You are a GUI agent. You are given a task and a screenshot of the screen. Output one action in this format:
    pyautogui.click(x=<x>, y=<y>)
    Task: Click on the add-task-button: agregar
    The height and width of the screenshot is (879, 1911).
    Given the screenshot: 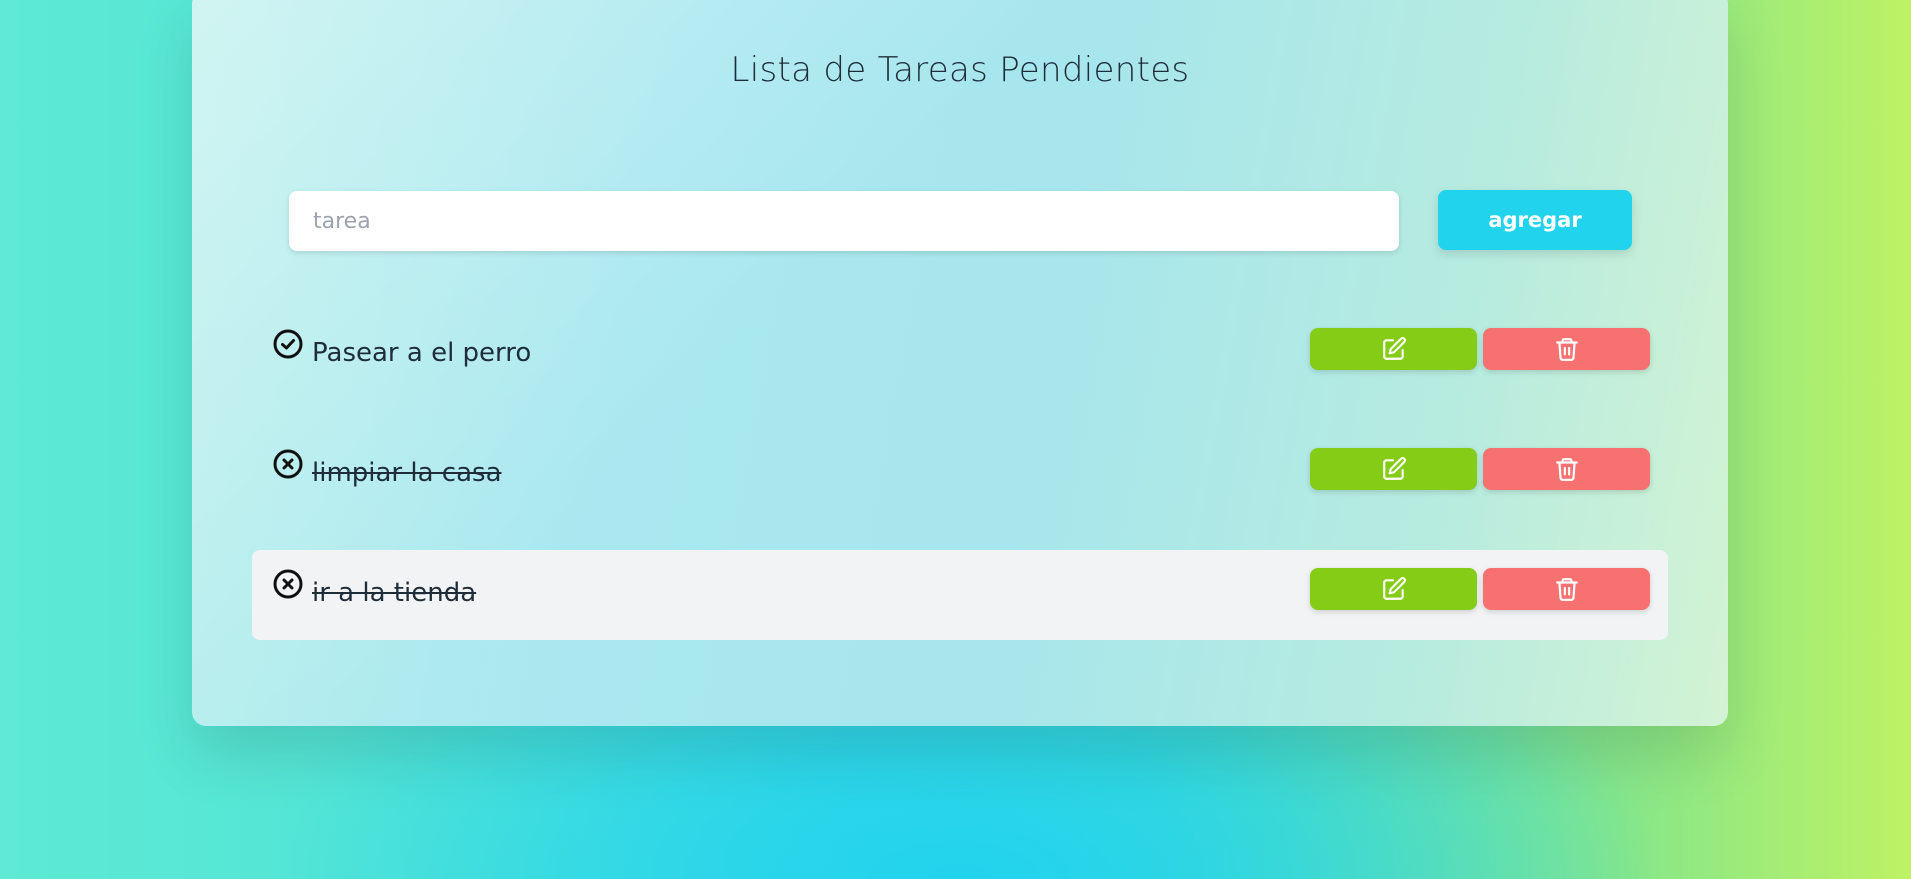 What is the action you would take?
    pyautogui.click(x=1535, y=220)
    